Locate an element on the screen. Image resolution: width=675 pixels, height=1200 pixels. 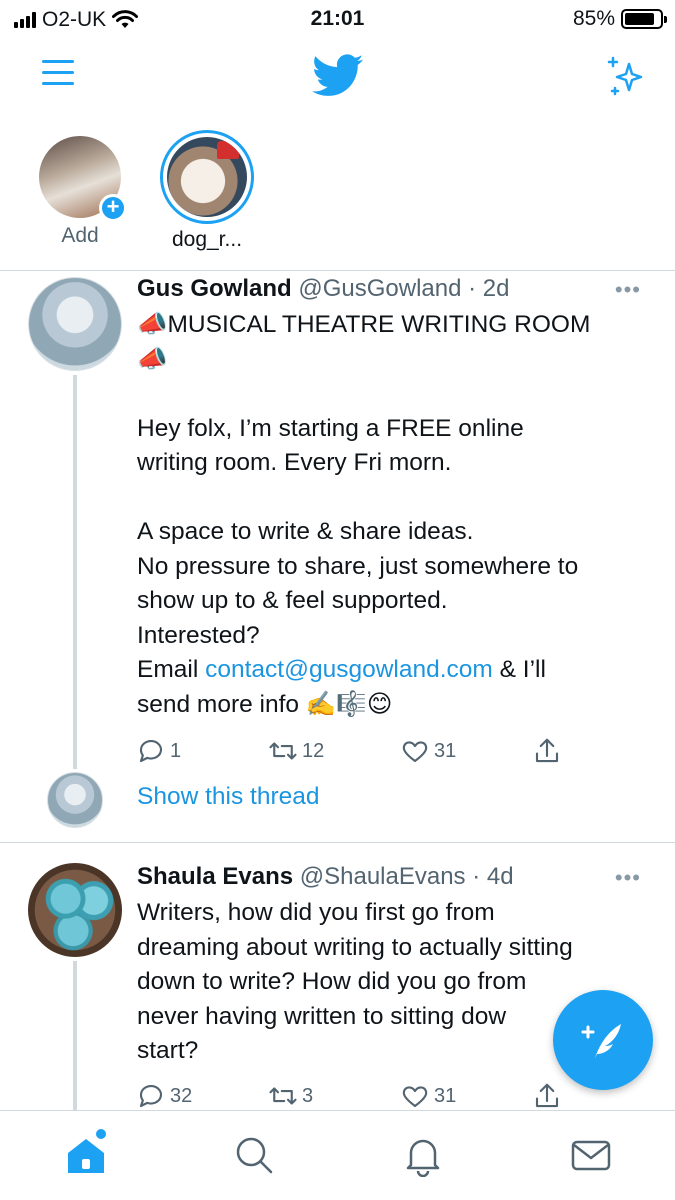
thread-avatar is located at coordinates (75, 800).